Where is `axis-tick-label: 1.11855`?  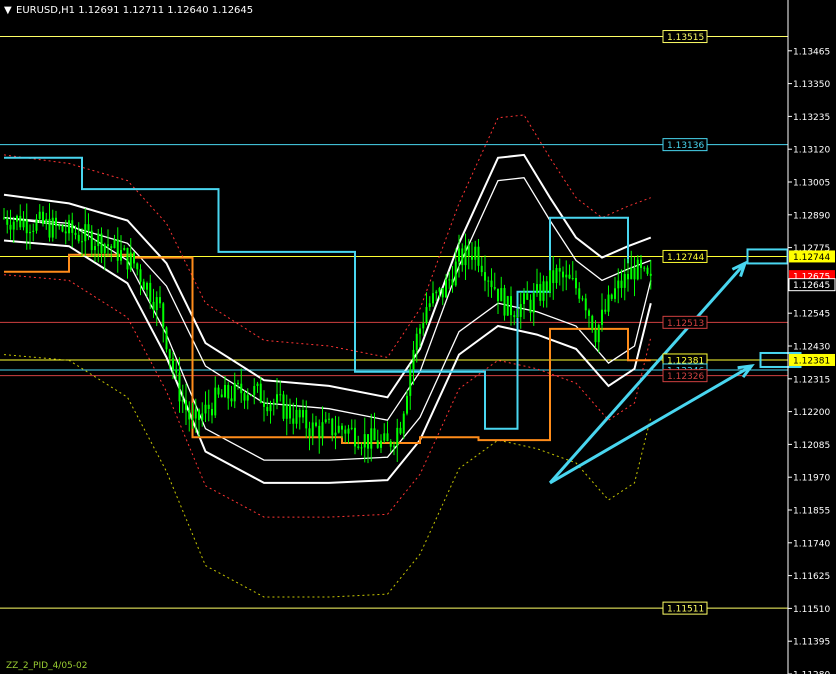 axis-tick-label: 1.11855 is located at coordinates (811, 512).